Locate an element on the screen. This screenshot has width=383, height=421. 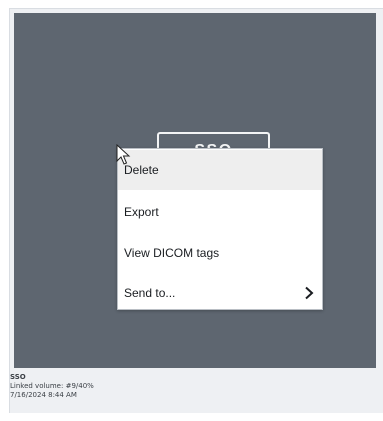
menu-item-delete: Delete is located at coordinates (220, 170).